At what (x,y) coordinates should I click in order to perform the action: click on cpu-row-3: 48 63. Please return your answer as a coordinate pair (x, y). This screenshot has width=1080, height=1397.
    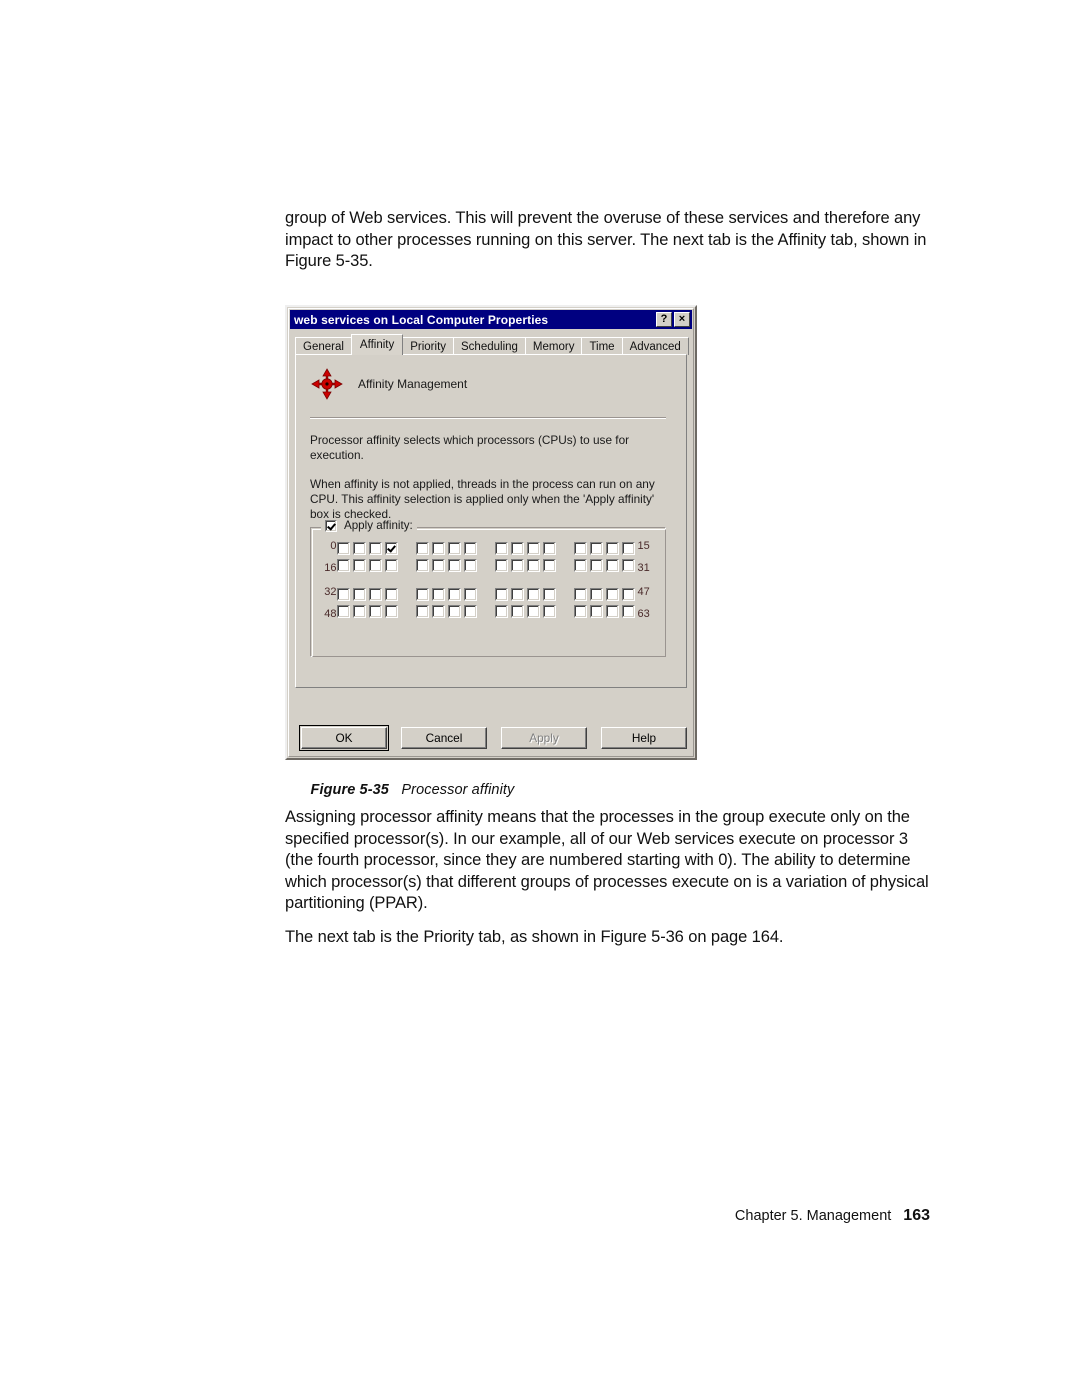
    Looking at the image, I should click on (487, 611).